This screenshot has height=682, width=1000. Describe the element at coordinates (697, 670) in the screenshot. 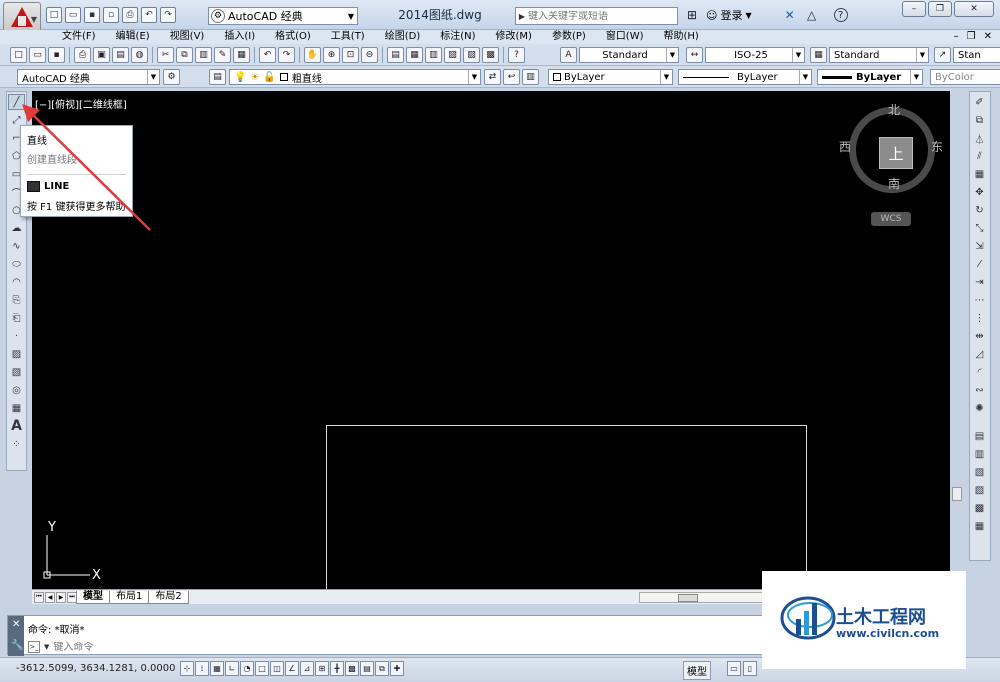

I see `model-space-button: 模型` at that location.